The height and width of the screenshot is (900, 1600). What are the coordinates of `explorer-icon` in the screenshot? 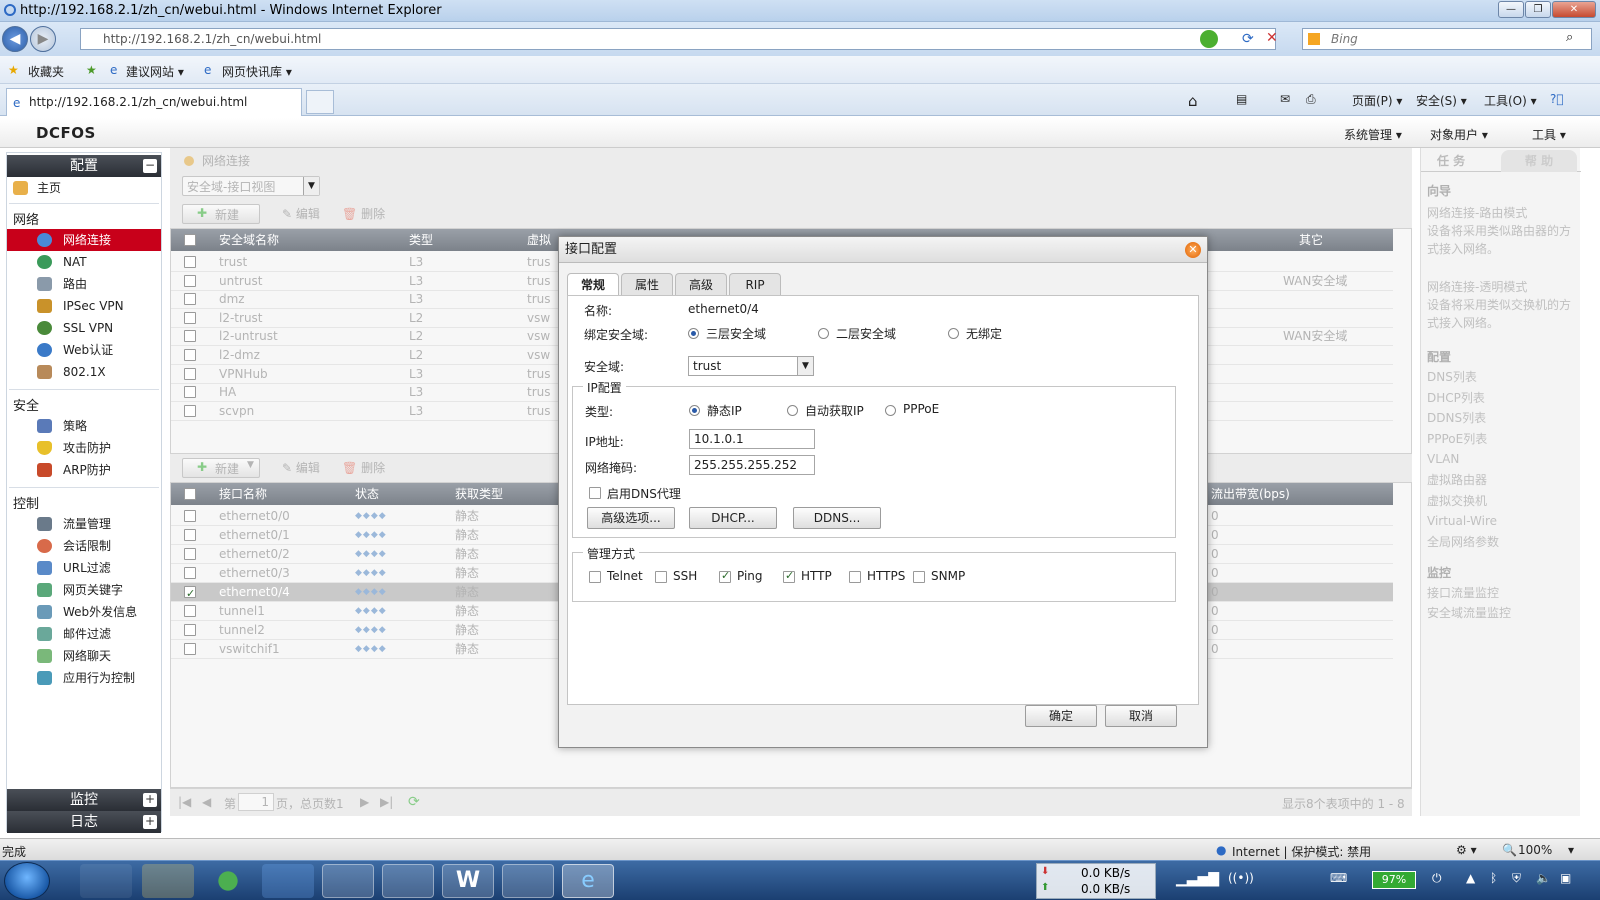 It's located at (408, 881).